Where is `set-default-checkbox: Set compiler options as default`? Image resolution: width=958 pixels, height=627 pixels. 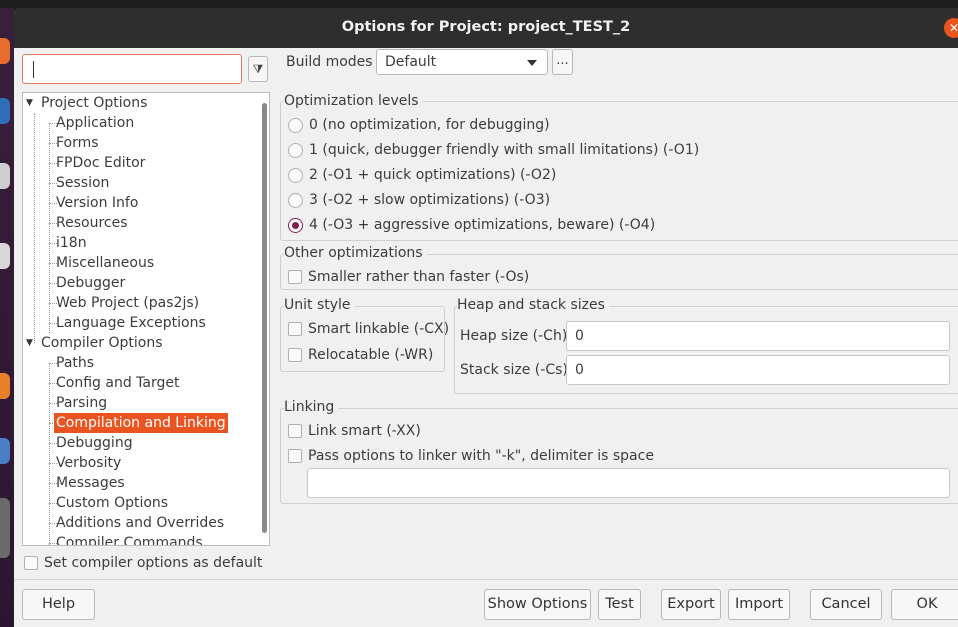 set-default-checkbox: Set compiler options as default is located at coordinates (143, 563).